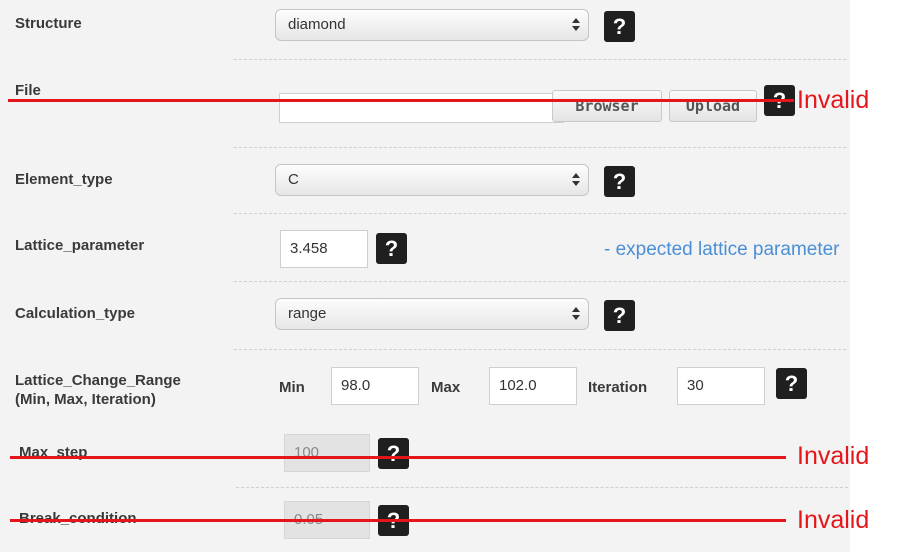 This screenshot has height=552, width=920. I want to click on calculation-type-select: range, so click(432, 314).